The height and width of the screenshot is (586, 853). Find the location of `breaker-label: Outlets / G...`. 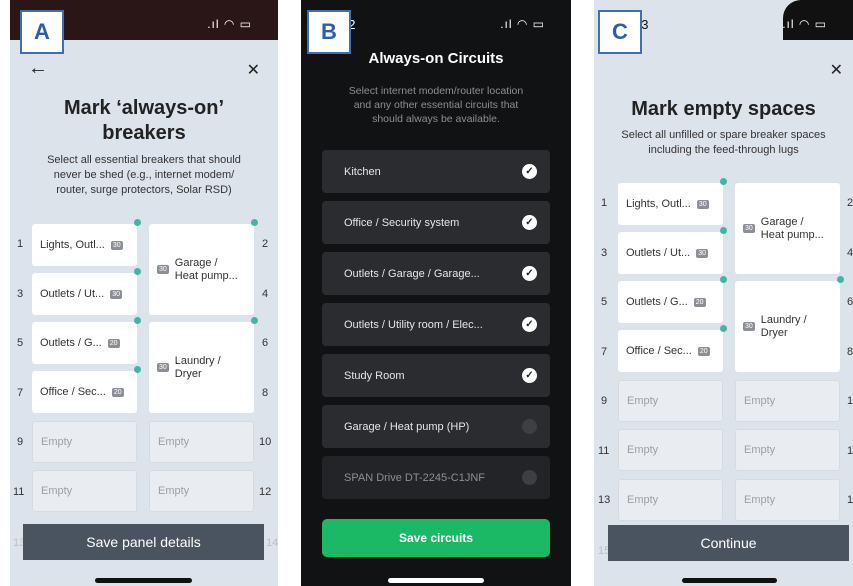

breaker-label: Outlets / G... is located at coordinates (71, 343).